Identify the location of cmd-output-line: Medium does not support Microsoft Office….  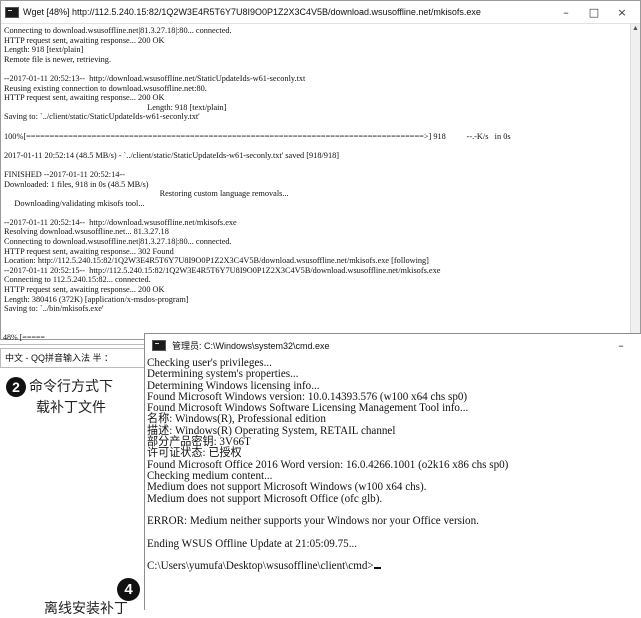
(265, 498).